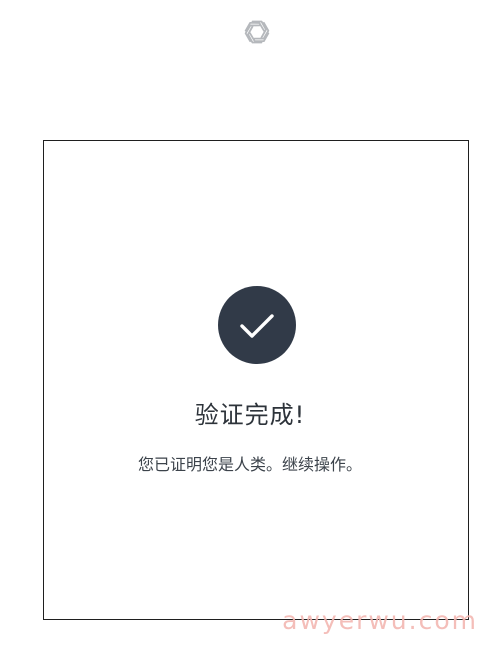  What do you see at coordinates (380, 620) in the screenshot?
I see `watermark-text: awyerwu.com` at bounding box center [380, 620].